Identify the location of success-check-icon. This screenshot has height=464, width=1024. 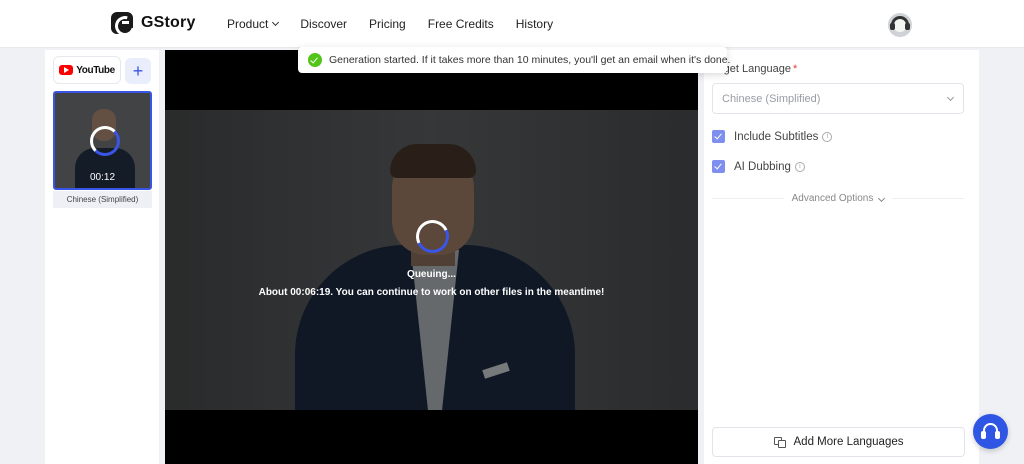
(315, 60).